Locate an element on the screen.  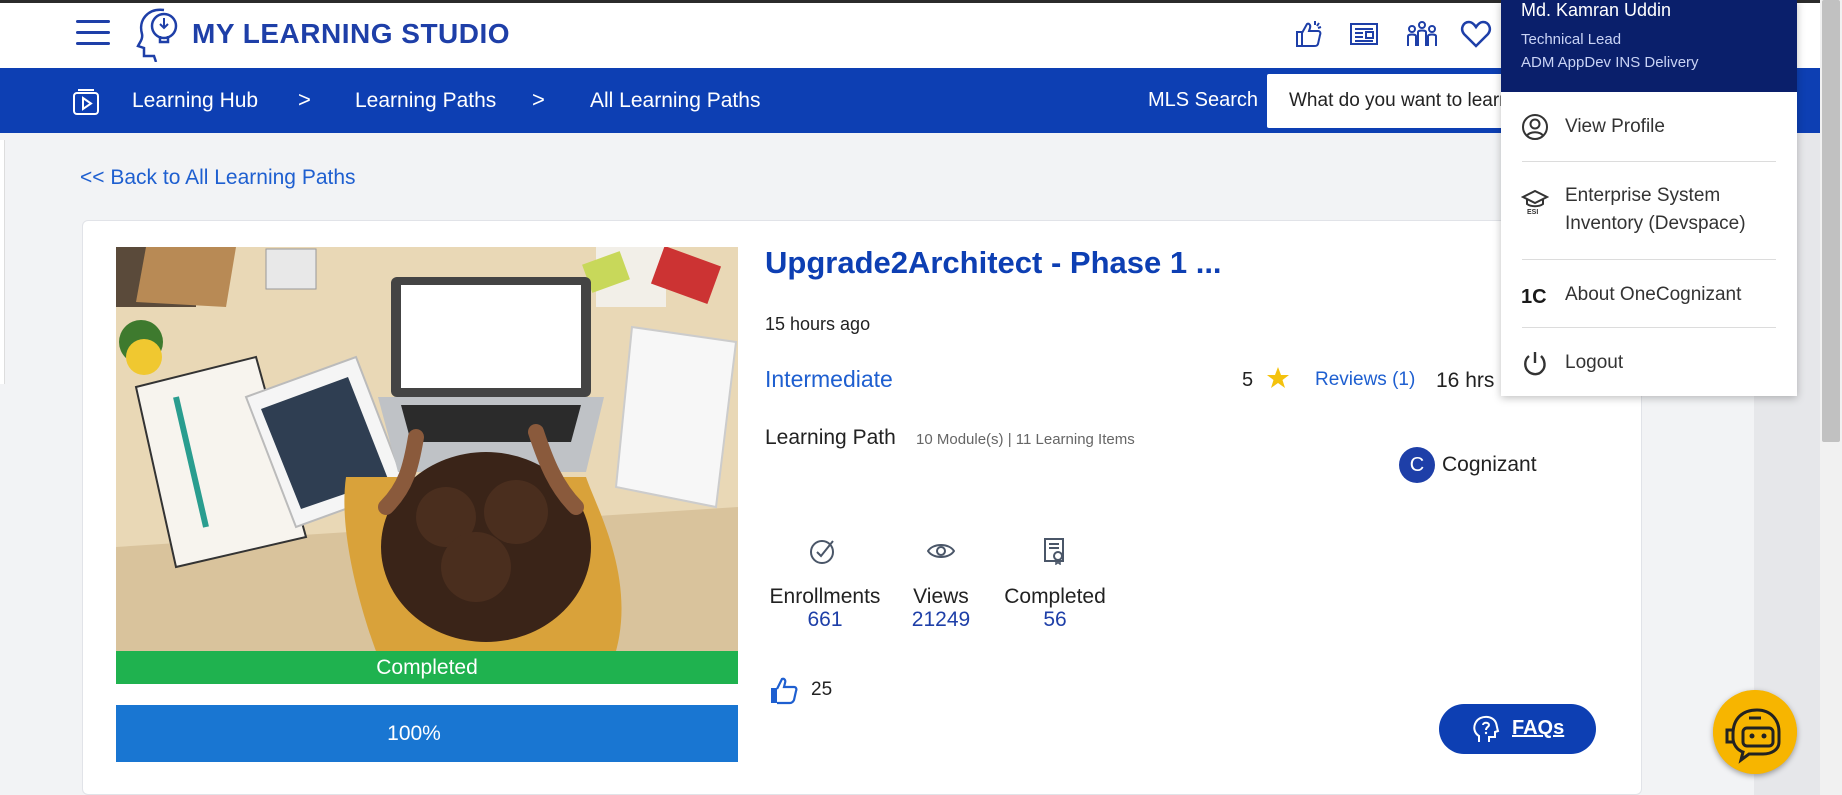
provider-avatar: C is located at coordinates (1417, 465).